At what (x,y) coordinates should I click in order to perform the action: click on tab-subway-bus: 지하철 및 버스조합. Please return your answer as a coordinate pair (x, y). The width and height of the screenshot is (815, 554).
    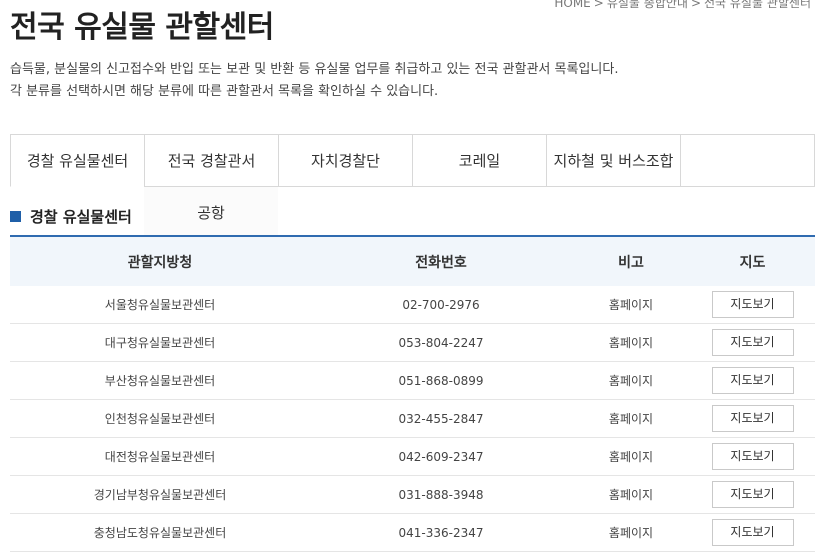
    Looking at the image, I should click on (613, 160).